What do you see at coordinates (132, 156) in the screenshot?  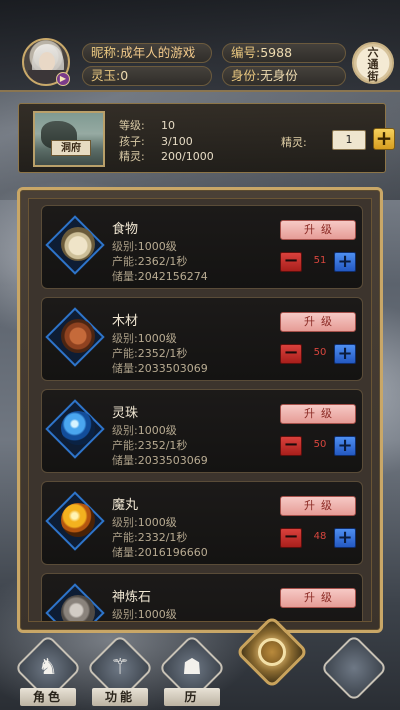 I see `cave-spirit-label: 精灵:` at bounding box center [132, 156].